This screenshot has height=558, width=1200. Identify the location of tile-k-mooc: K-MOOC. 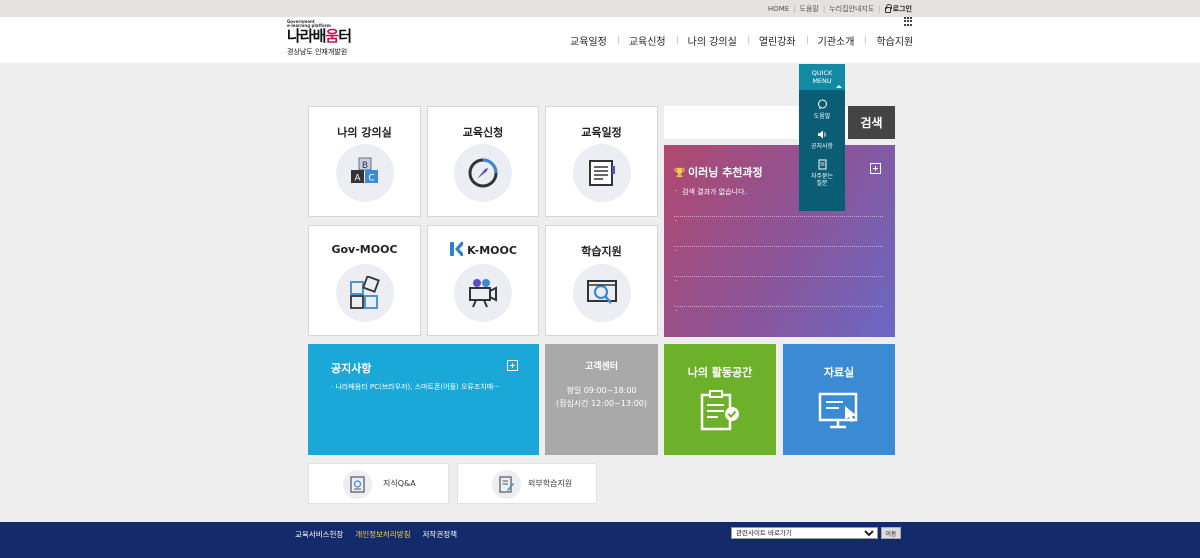
(483, 280).